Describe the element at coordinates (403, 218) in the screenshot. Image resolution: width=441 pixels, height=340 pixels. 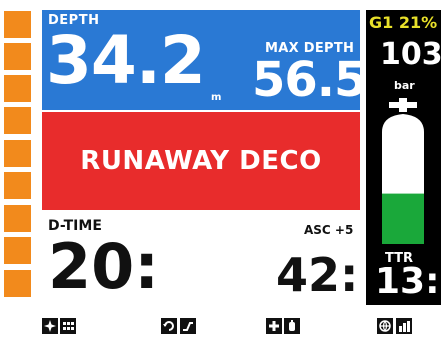
I see `cylinder-fill` at that location.